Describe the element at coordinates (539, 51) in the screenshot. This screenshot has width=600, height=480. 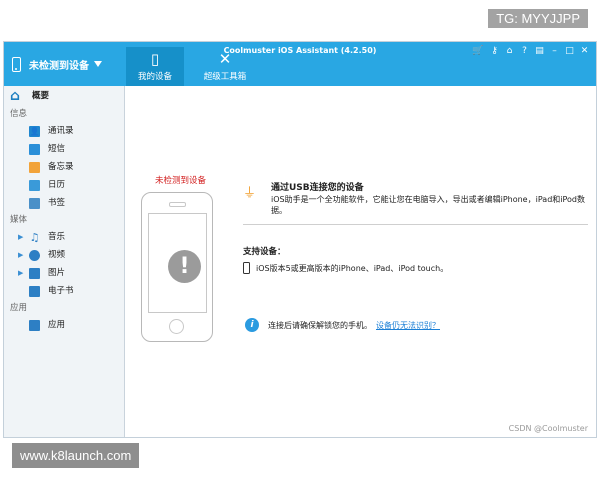
I see `feedback-icon: ▤` at that location.